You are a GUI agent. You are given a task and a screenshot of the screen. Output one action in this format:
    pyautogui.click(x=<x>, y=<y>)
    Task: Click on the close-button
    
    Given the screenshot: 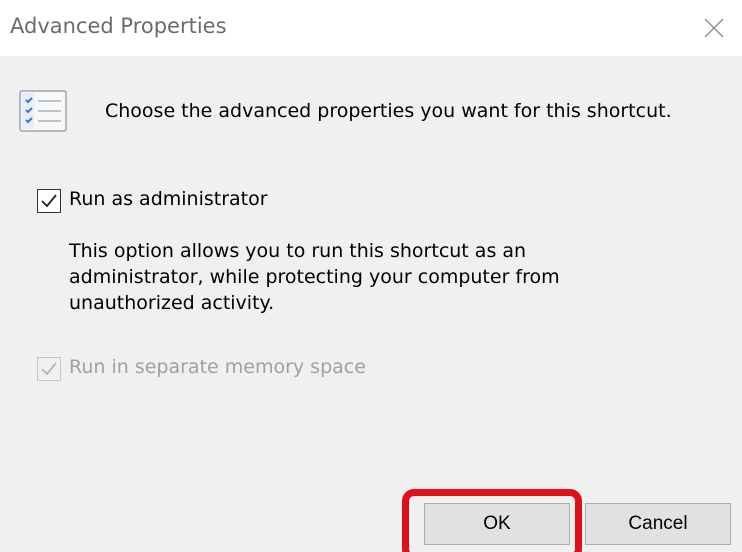 What is the action you would take?
    pyautogui.click(x=714, y=28)
    